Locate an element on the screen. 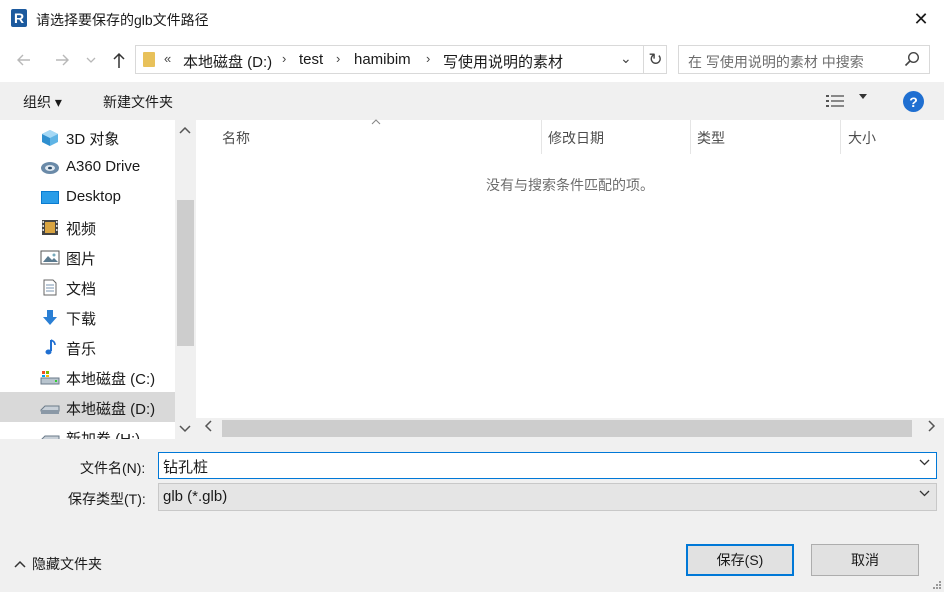 This screenshot has height=592, width=944. new-folder-button: 新建文件夹 is located at coordinates (138, 102).